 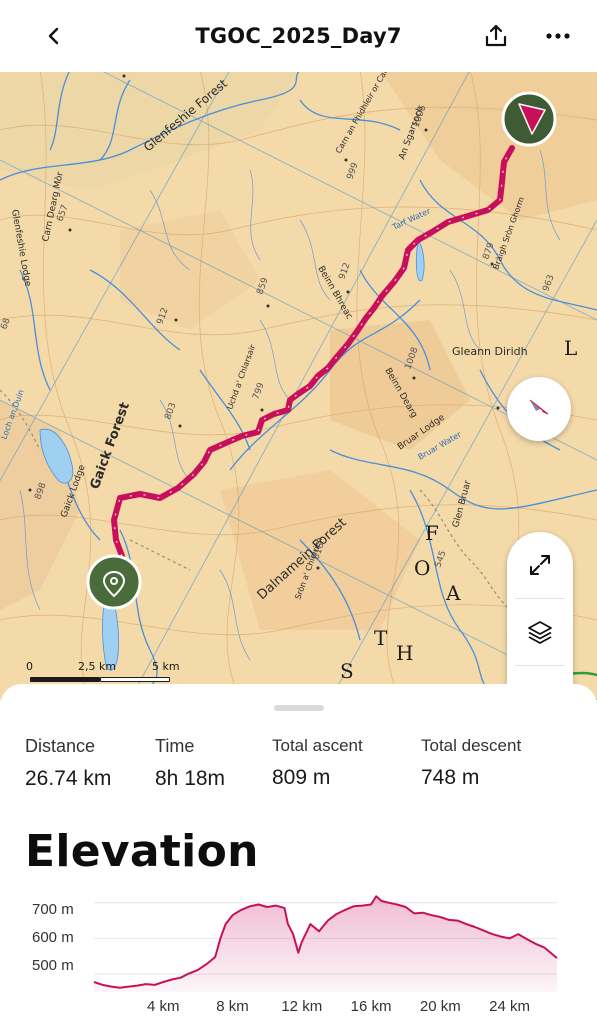 I want to click on stat-label: Distance, so click(x=60, y=746).